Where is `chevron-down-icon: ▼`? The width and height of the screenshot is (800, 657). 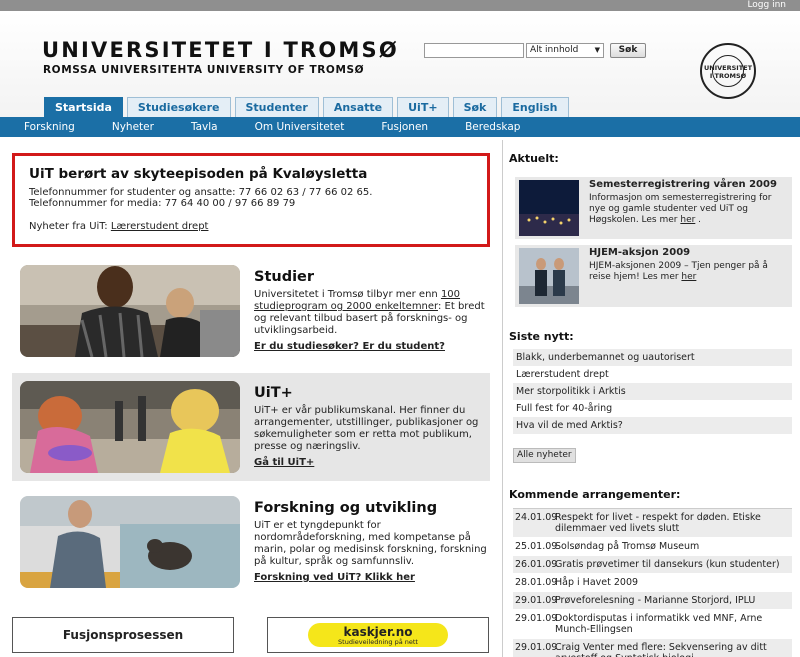
chevron-down-icon: ▼ is located at coordinates (597, 50).